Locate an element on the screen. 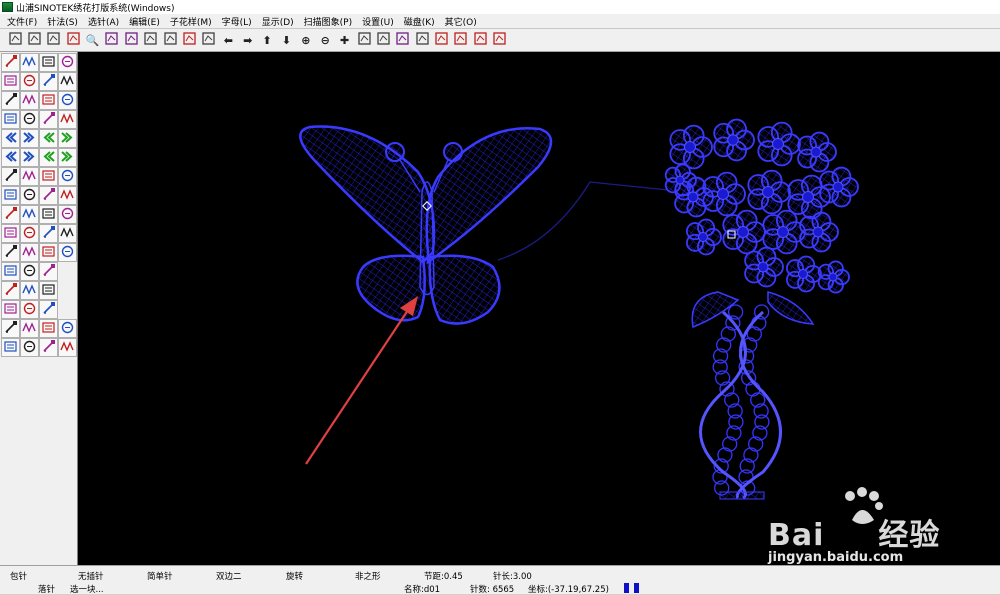 This screenshot has height=595, width=1000. menu-item: 字母(L) is located at coordinates (237, 21).